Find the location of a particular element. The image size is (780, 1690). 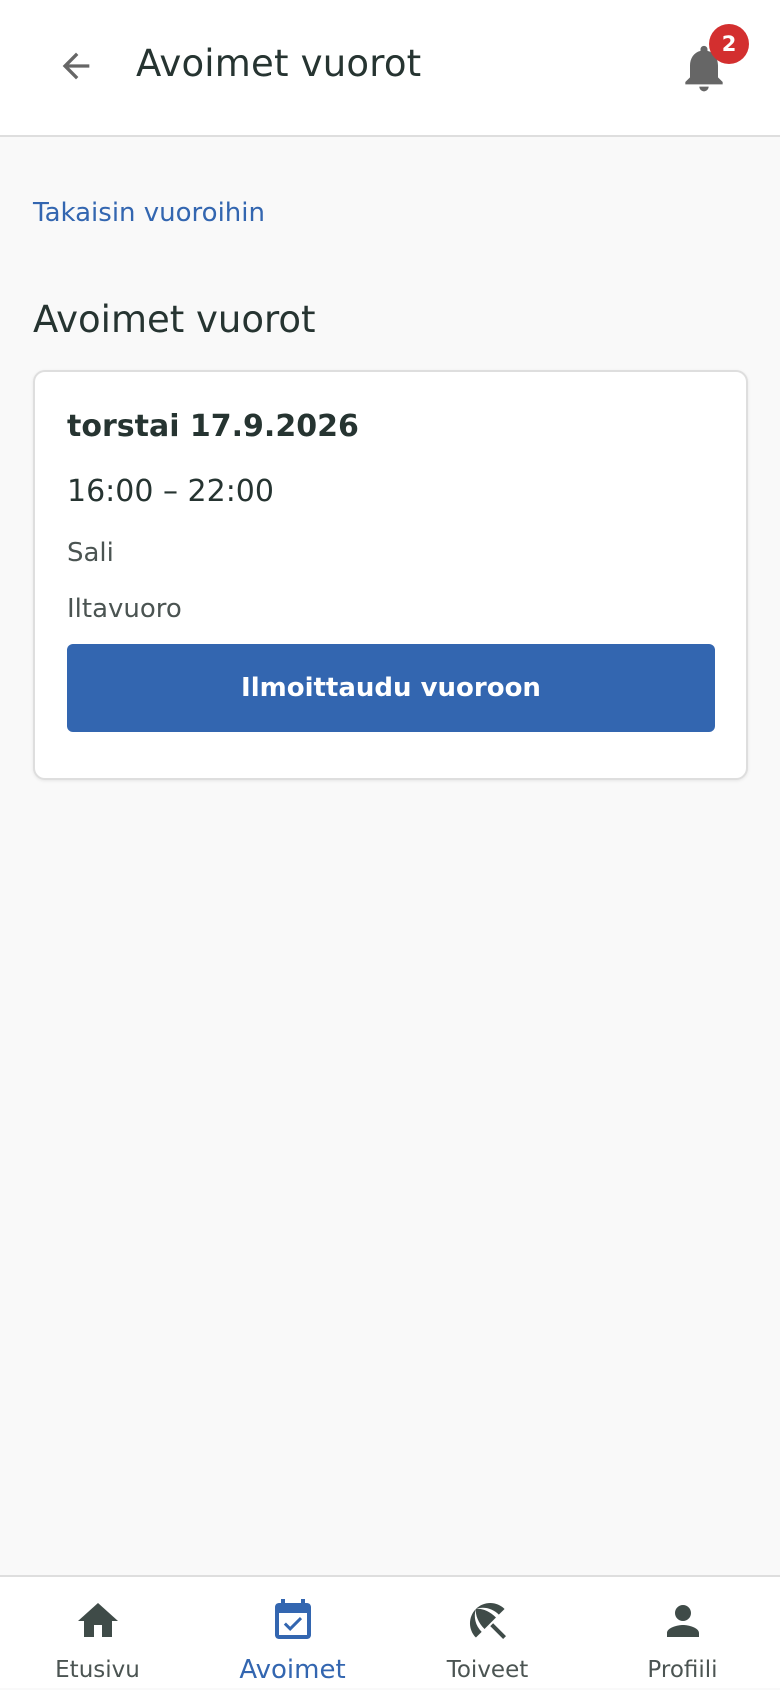

nav-item-home: Etusivu is located at coordinates (97, 1633).